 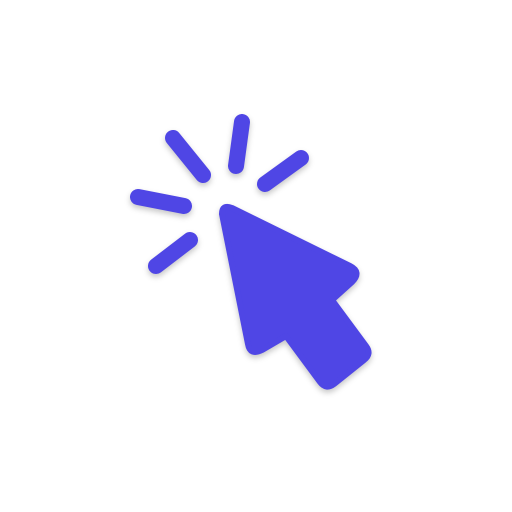 I want to click on click-ray-left-lower, so click(x=173, y=253).